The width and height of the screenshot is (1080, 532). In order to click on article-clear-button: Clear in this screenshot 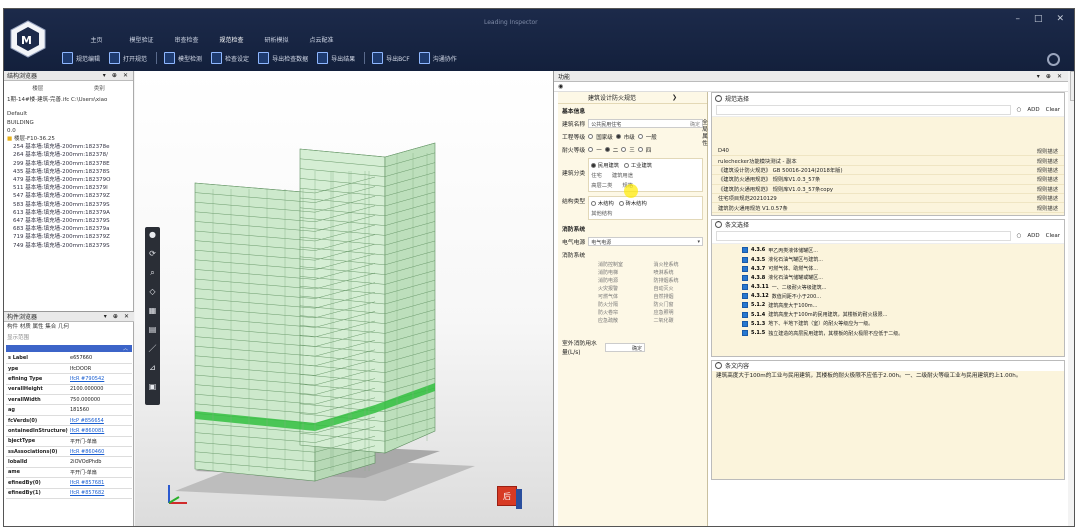, I will do `click(1053, 236)`.